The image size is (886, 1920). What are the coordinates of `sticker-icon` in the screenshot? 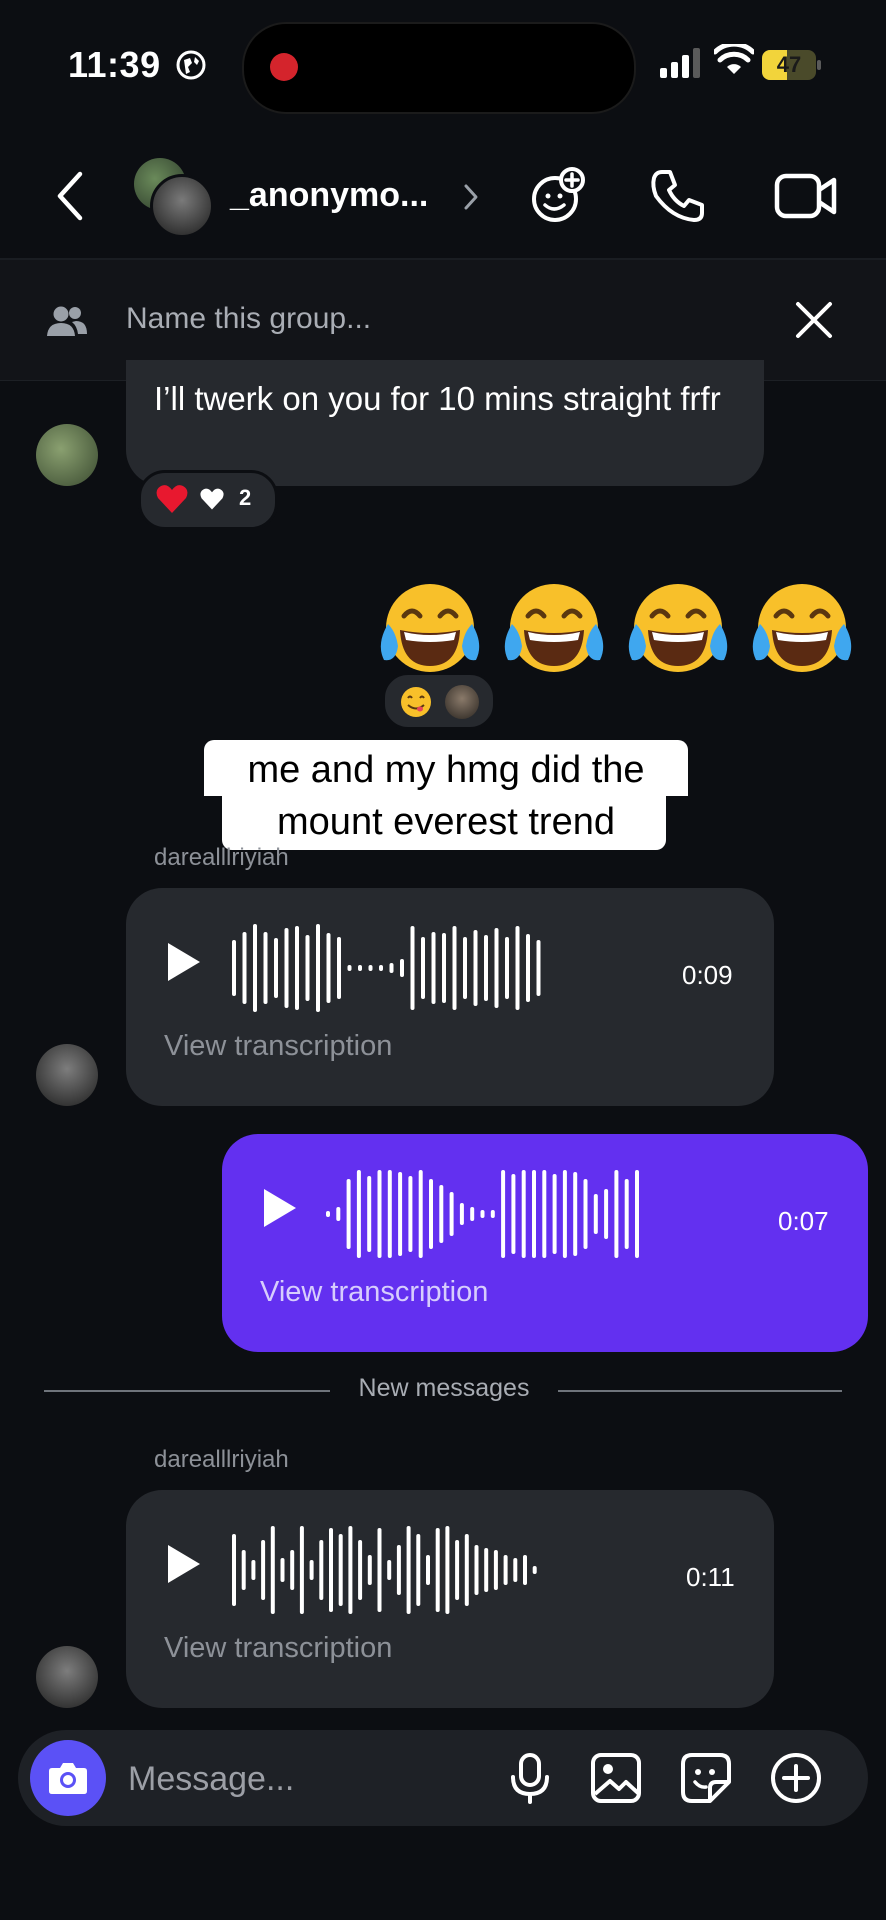 It's located at (706, 1778).